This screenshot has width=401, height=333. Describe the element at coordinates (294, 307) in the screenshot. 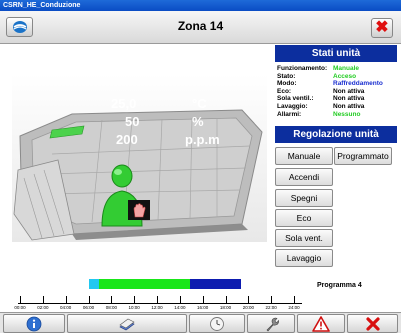

I see `time-label: 24:00` at that location.